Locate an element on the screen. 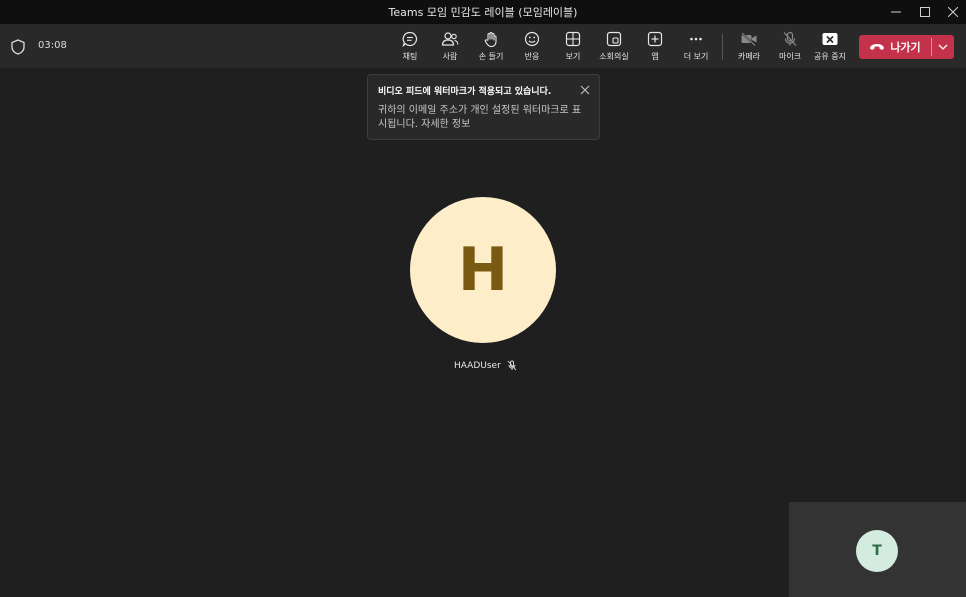 Image resolution: width=966 pixels, height=597 pixels. camera-button: 카메라 is located at coordinates (749, 47).